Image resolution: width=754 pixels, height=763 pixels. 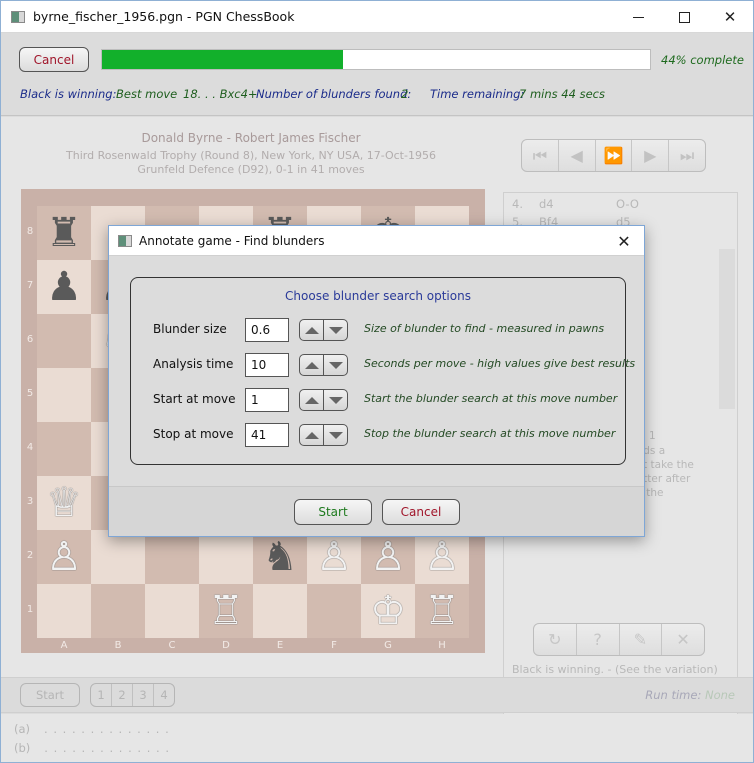 What do you see at coordinates (376, 59) in the screenshot?
I see `analysis-progress-bar` at bounding box center [376, 59].